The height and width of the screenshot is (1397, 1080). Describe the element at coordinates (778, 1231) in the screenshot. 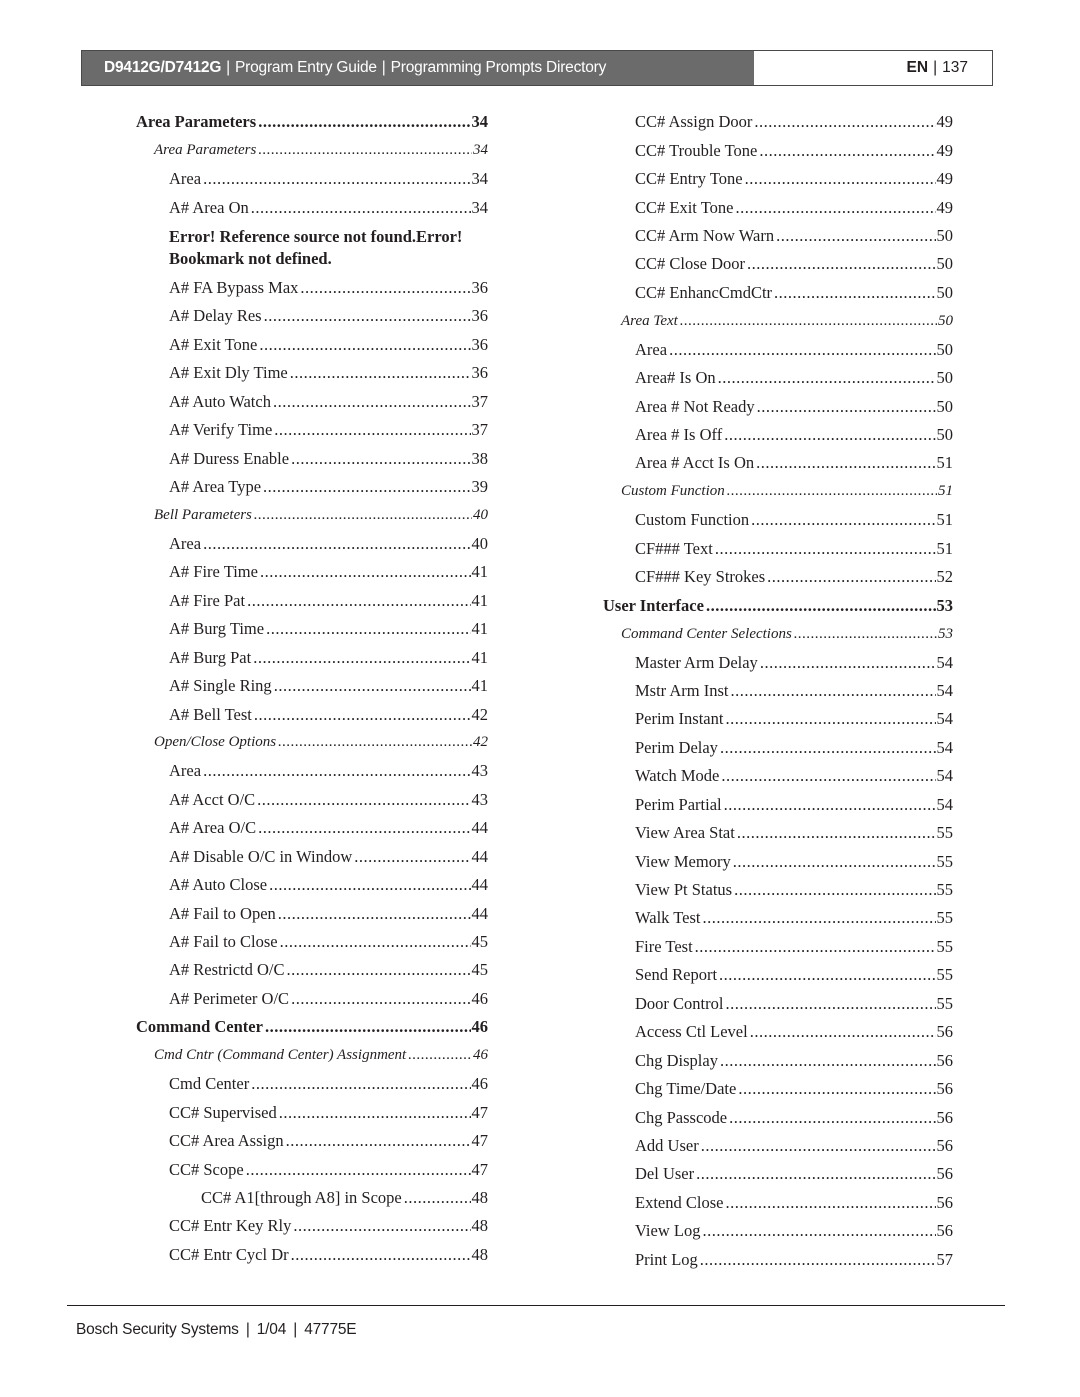

I see `toc-entry: View Log 56` at that location.